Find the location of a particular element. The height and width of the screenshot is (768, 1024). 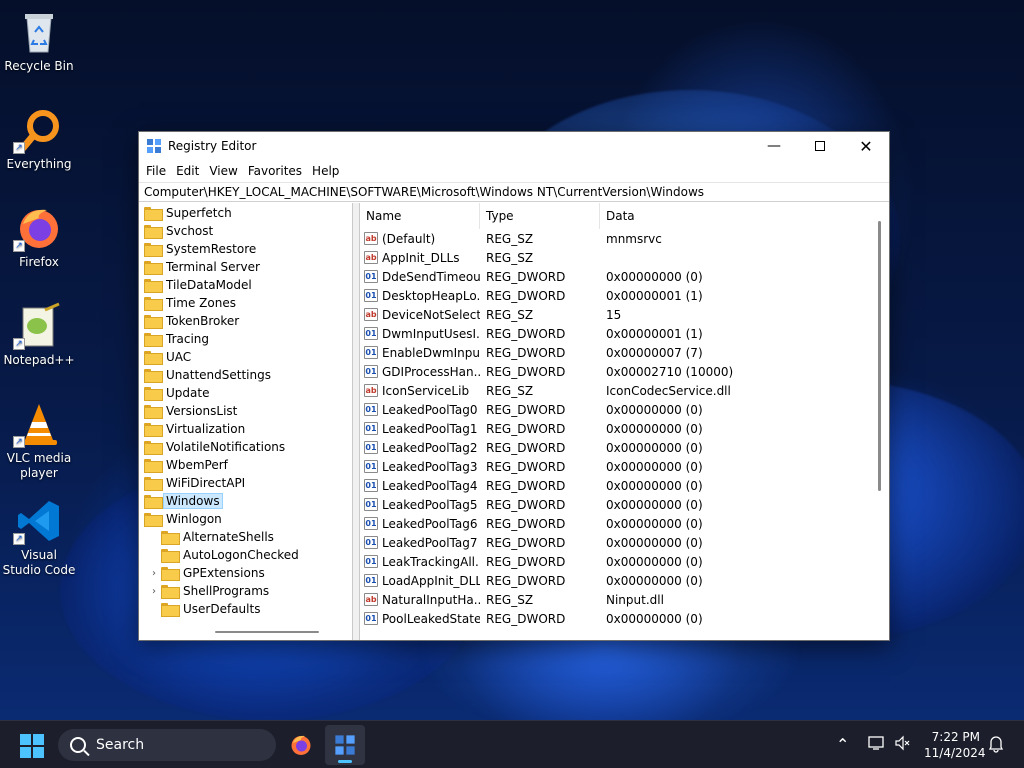

desktop-icon-recycle-bin: Recycle Bin is located at coordinates (39, 41).